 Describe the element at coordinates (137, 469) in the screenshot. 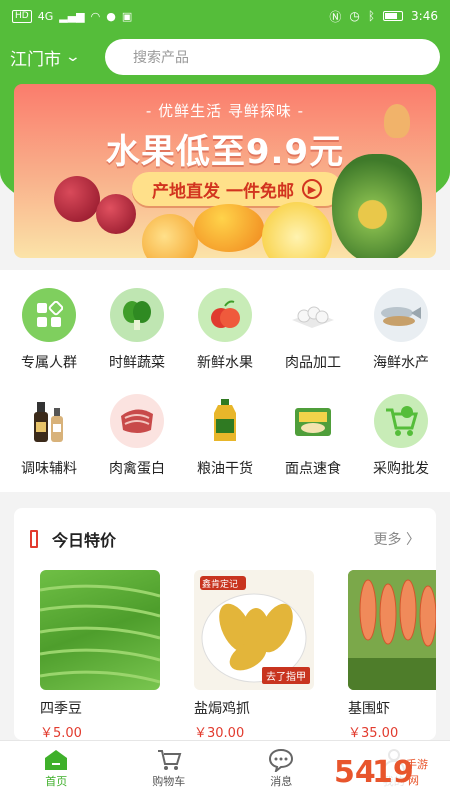

I see `category-label: 肉禽蛋白` at that location.